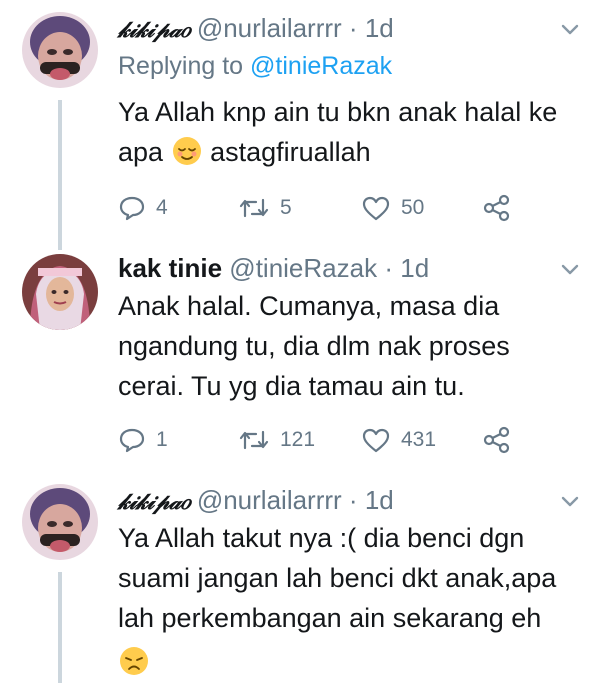 The height and width of the screenshot is (683, 600). I want to click on like-count: 431, so click(419, 439).